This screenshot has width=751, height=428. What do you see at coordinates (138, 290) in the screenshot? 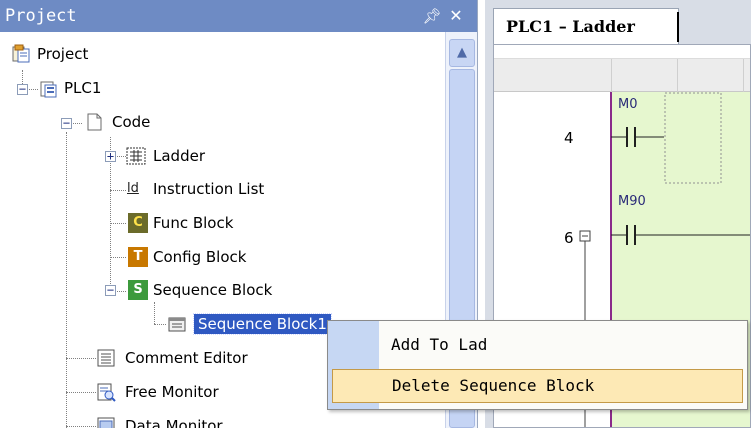
I see `sequence-block-icon: S` at bounding box center [138, 290].